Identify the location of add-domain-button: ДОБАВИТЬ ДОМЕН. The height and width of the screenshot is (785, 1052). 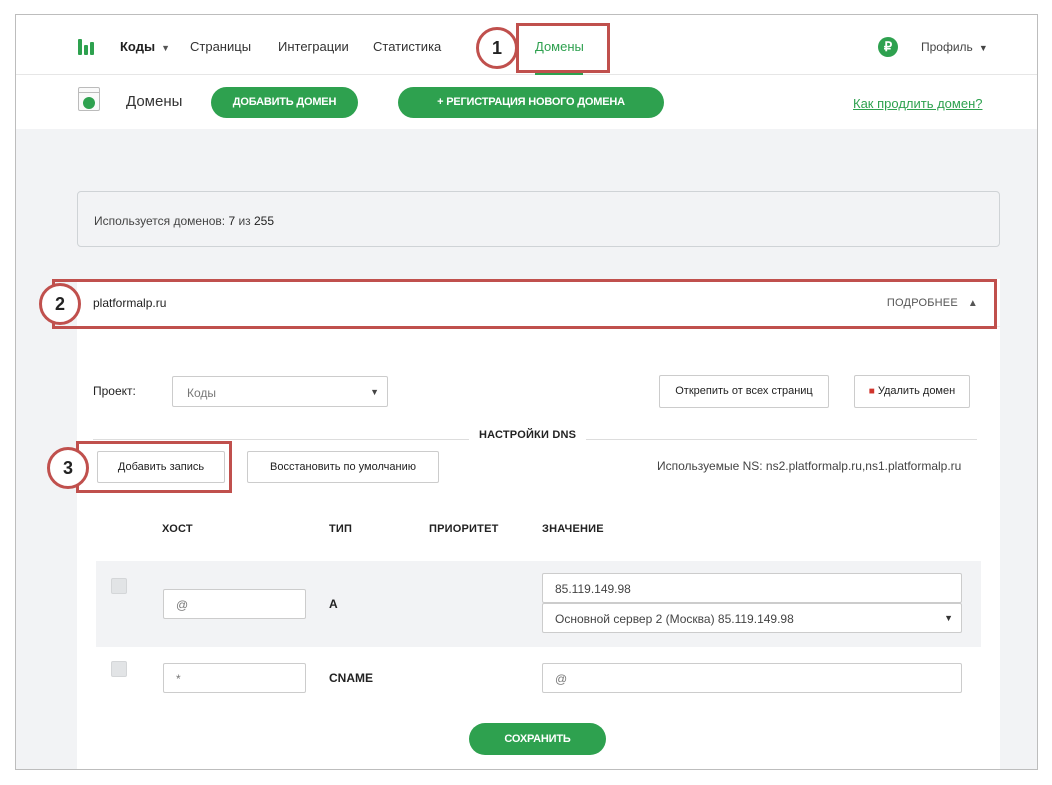
(284, 102).